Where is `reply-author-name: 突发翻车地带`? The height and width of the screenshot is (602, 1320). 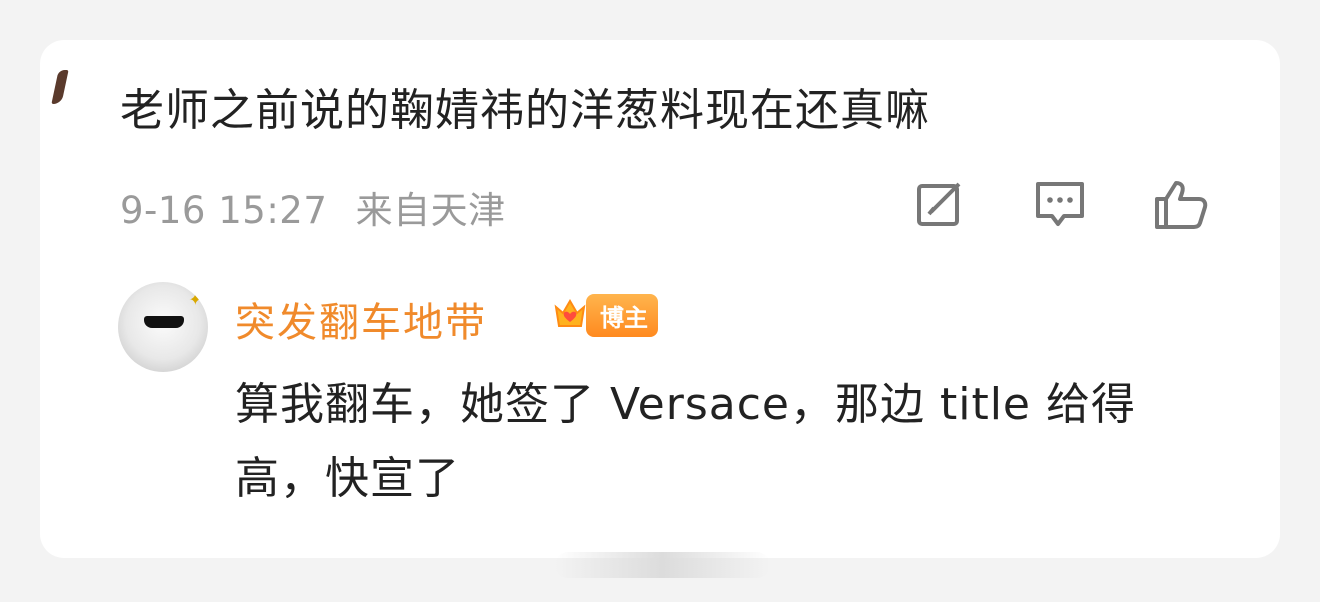 reply-author-name: 突发翻车地带 is located at coordinates (361, 319).